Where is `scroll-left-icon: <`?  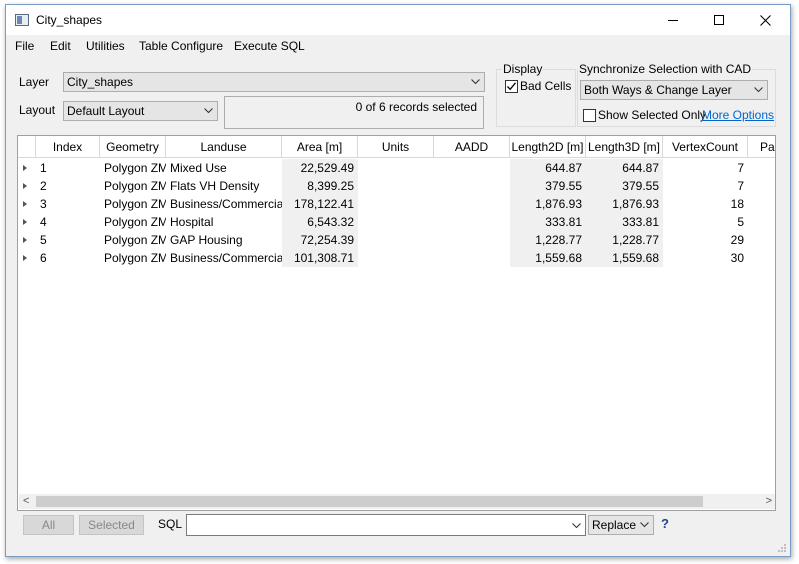
scroll-left-icon: < is located at coordinates (26, 501).